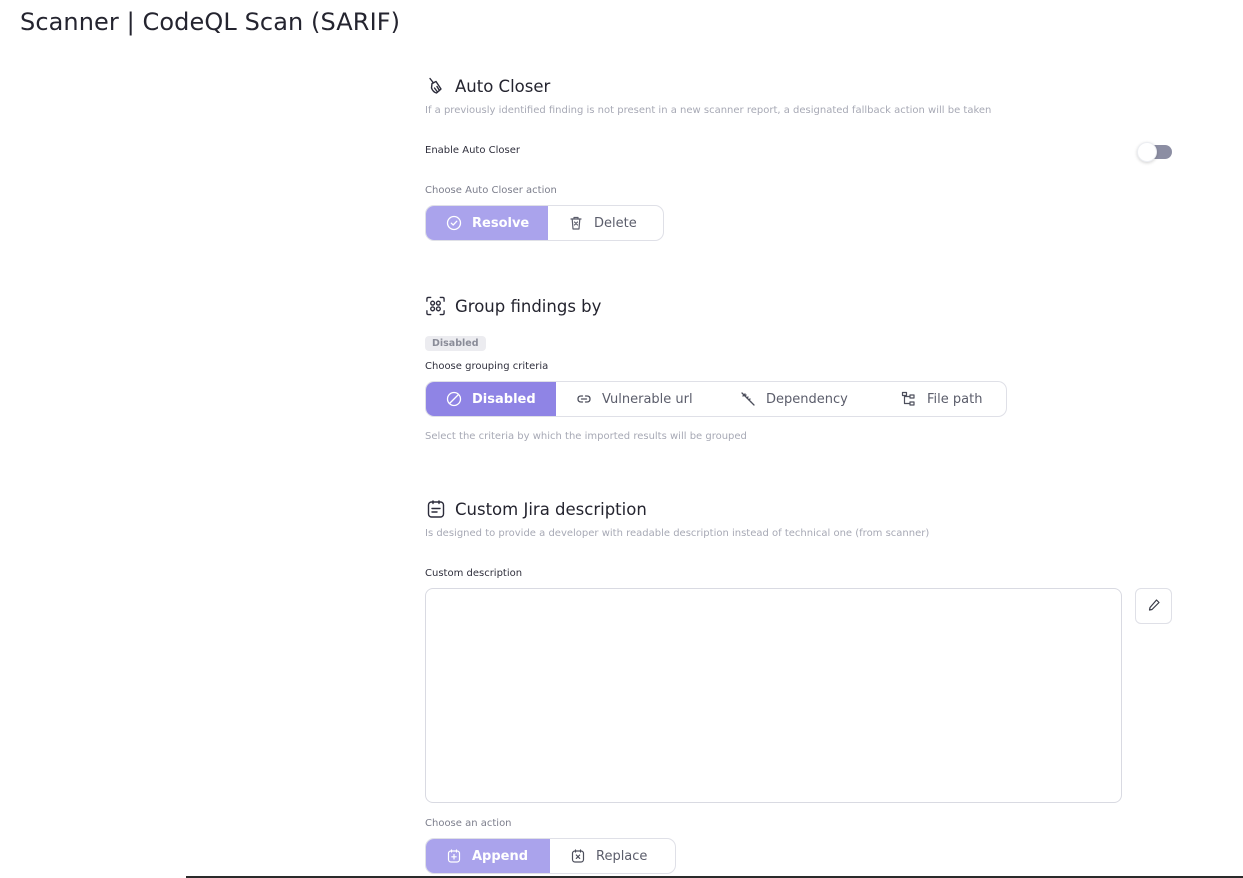 The height and width of the screenshot is (878, 1243). I want to click on grouping-header: Group findings by, so click(799, 306).